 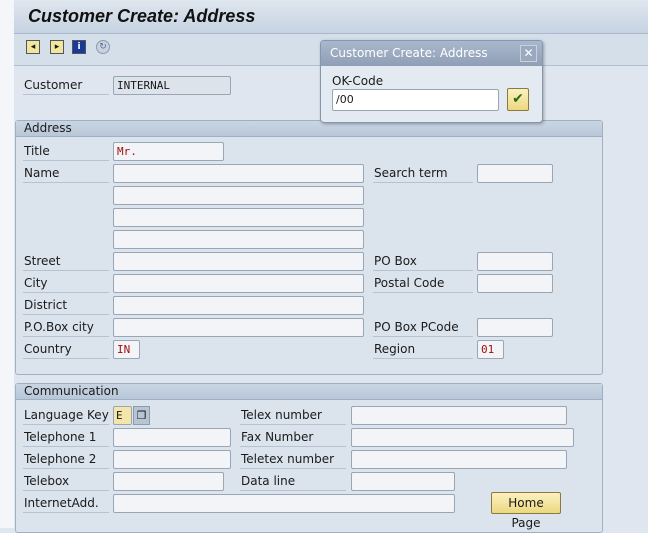 I want to click on street-field, so click(x=238, y=261).